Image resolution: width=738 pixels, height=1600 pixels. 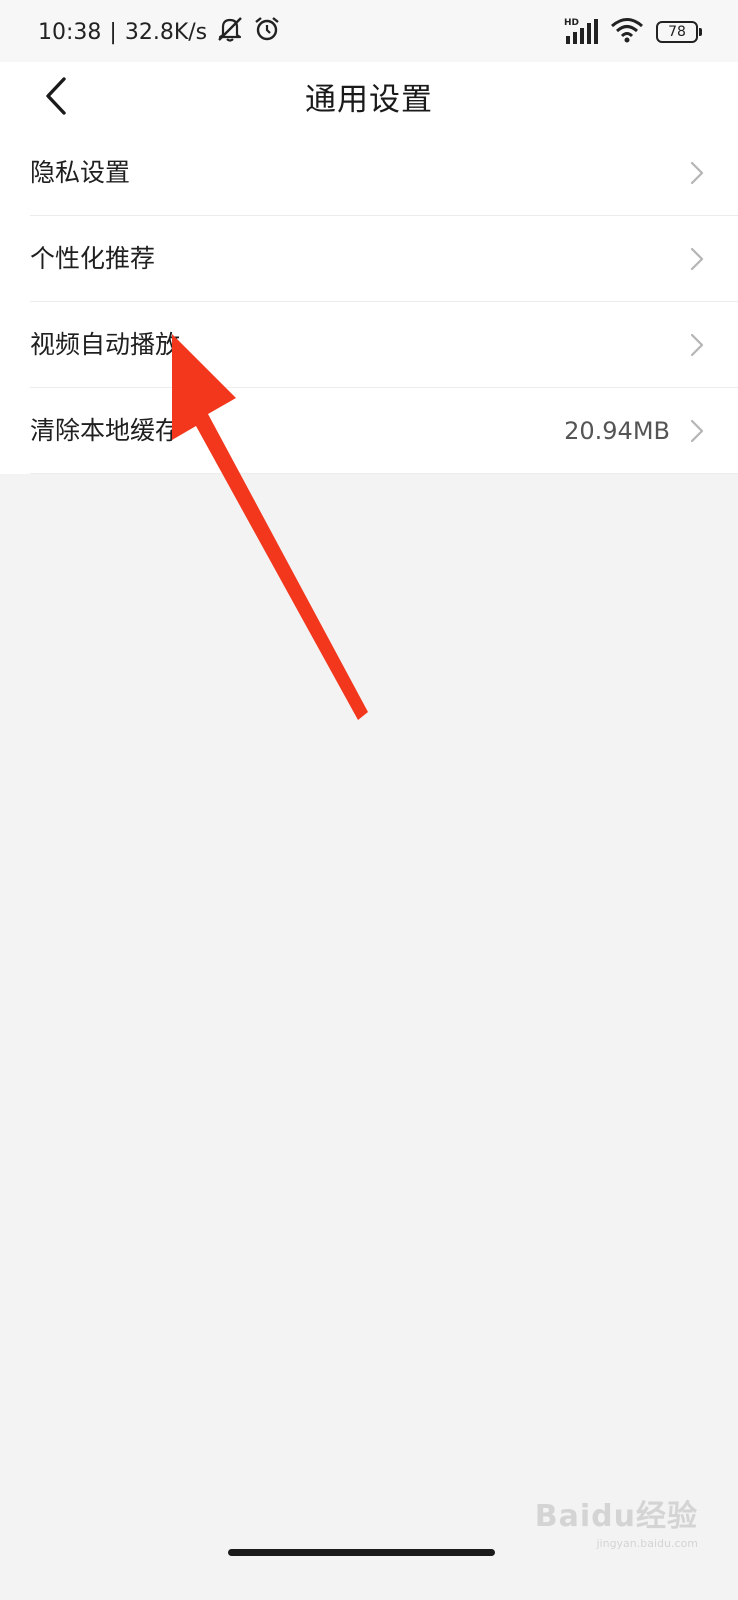 What do you see at coordinates (647, 1543) in the screenshot?
I see `watermark-url: jingyan.baidu.com` at bounding box center [647, 1543].